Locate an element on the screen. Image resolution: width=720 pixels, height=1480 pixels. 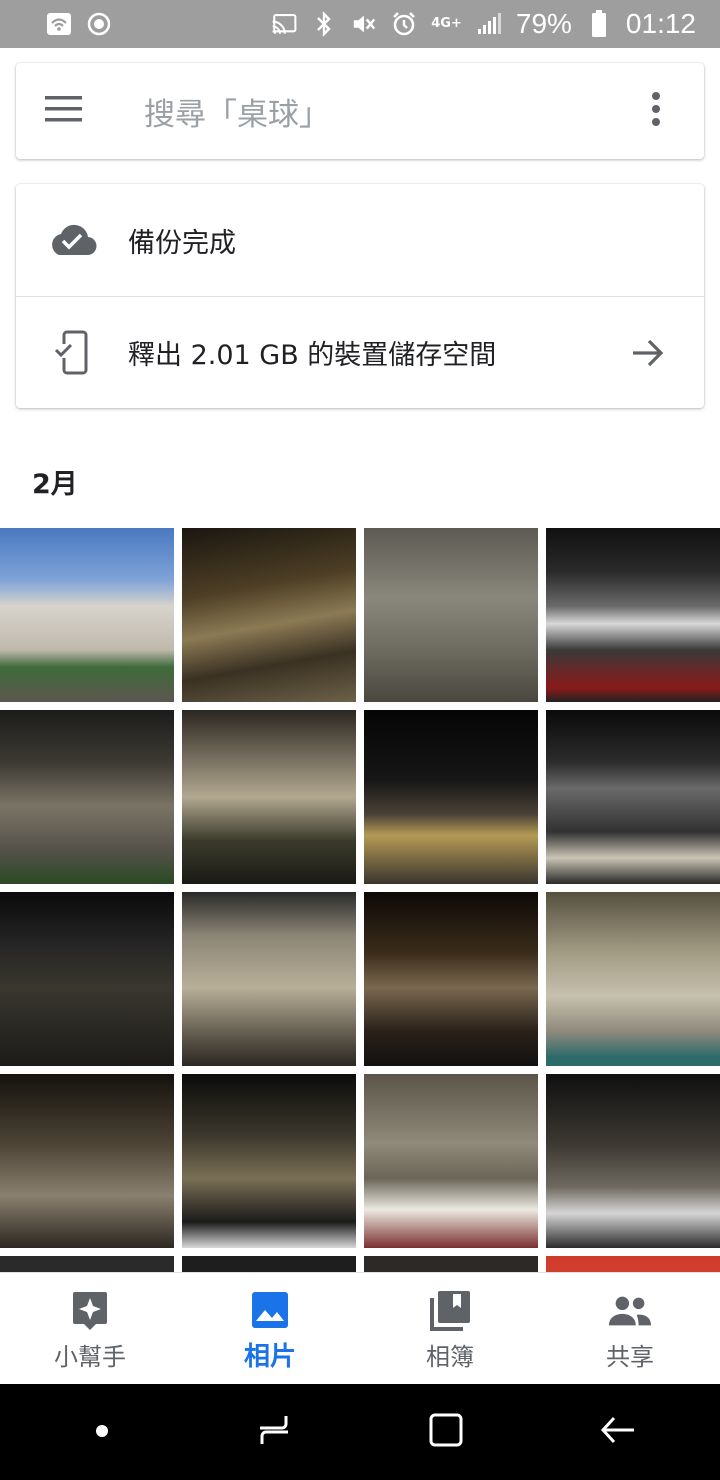
wifi-notification-icon is located at coordinates (59, 24).